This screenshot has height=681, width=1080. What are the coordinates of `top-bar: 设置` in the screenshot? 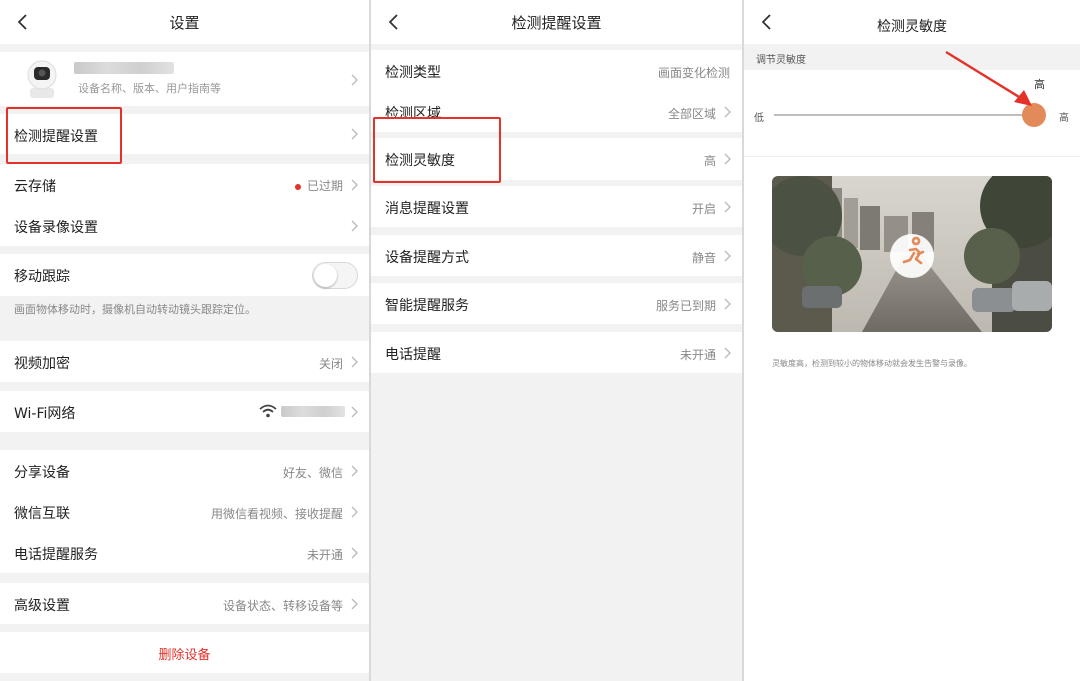 It's located at (184, 22).